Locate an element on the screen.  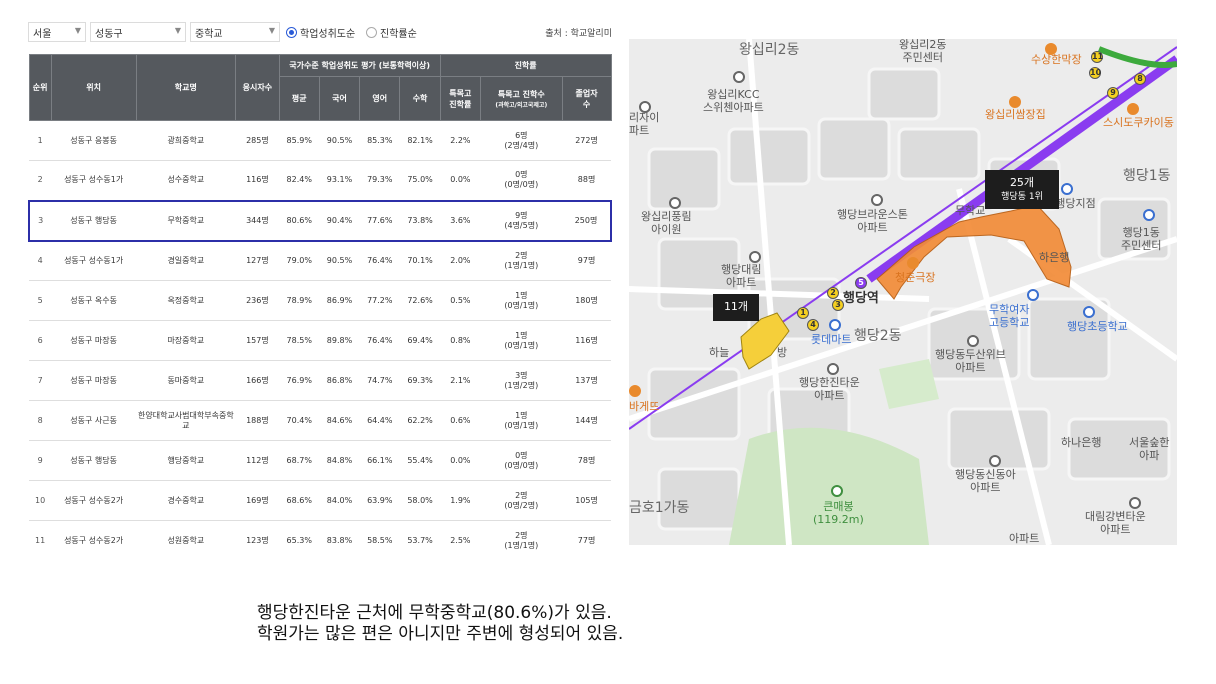
map-label: 무학여자 고등학교 is located at coordinates (1009, 316).